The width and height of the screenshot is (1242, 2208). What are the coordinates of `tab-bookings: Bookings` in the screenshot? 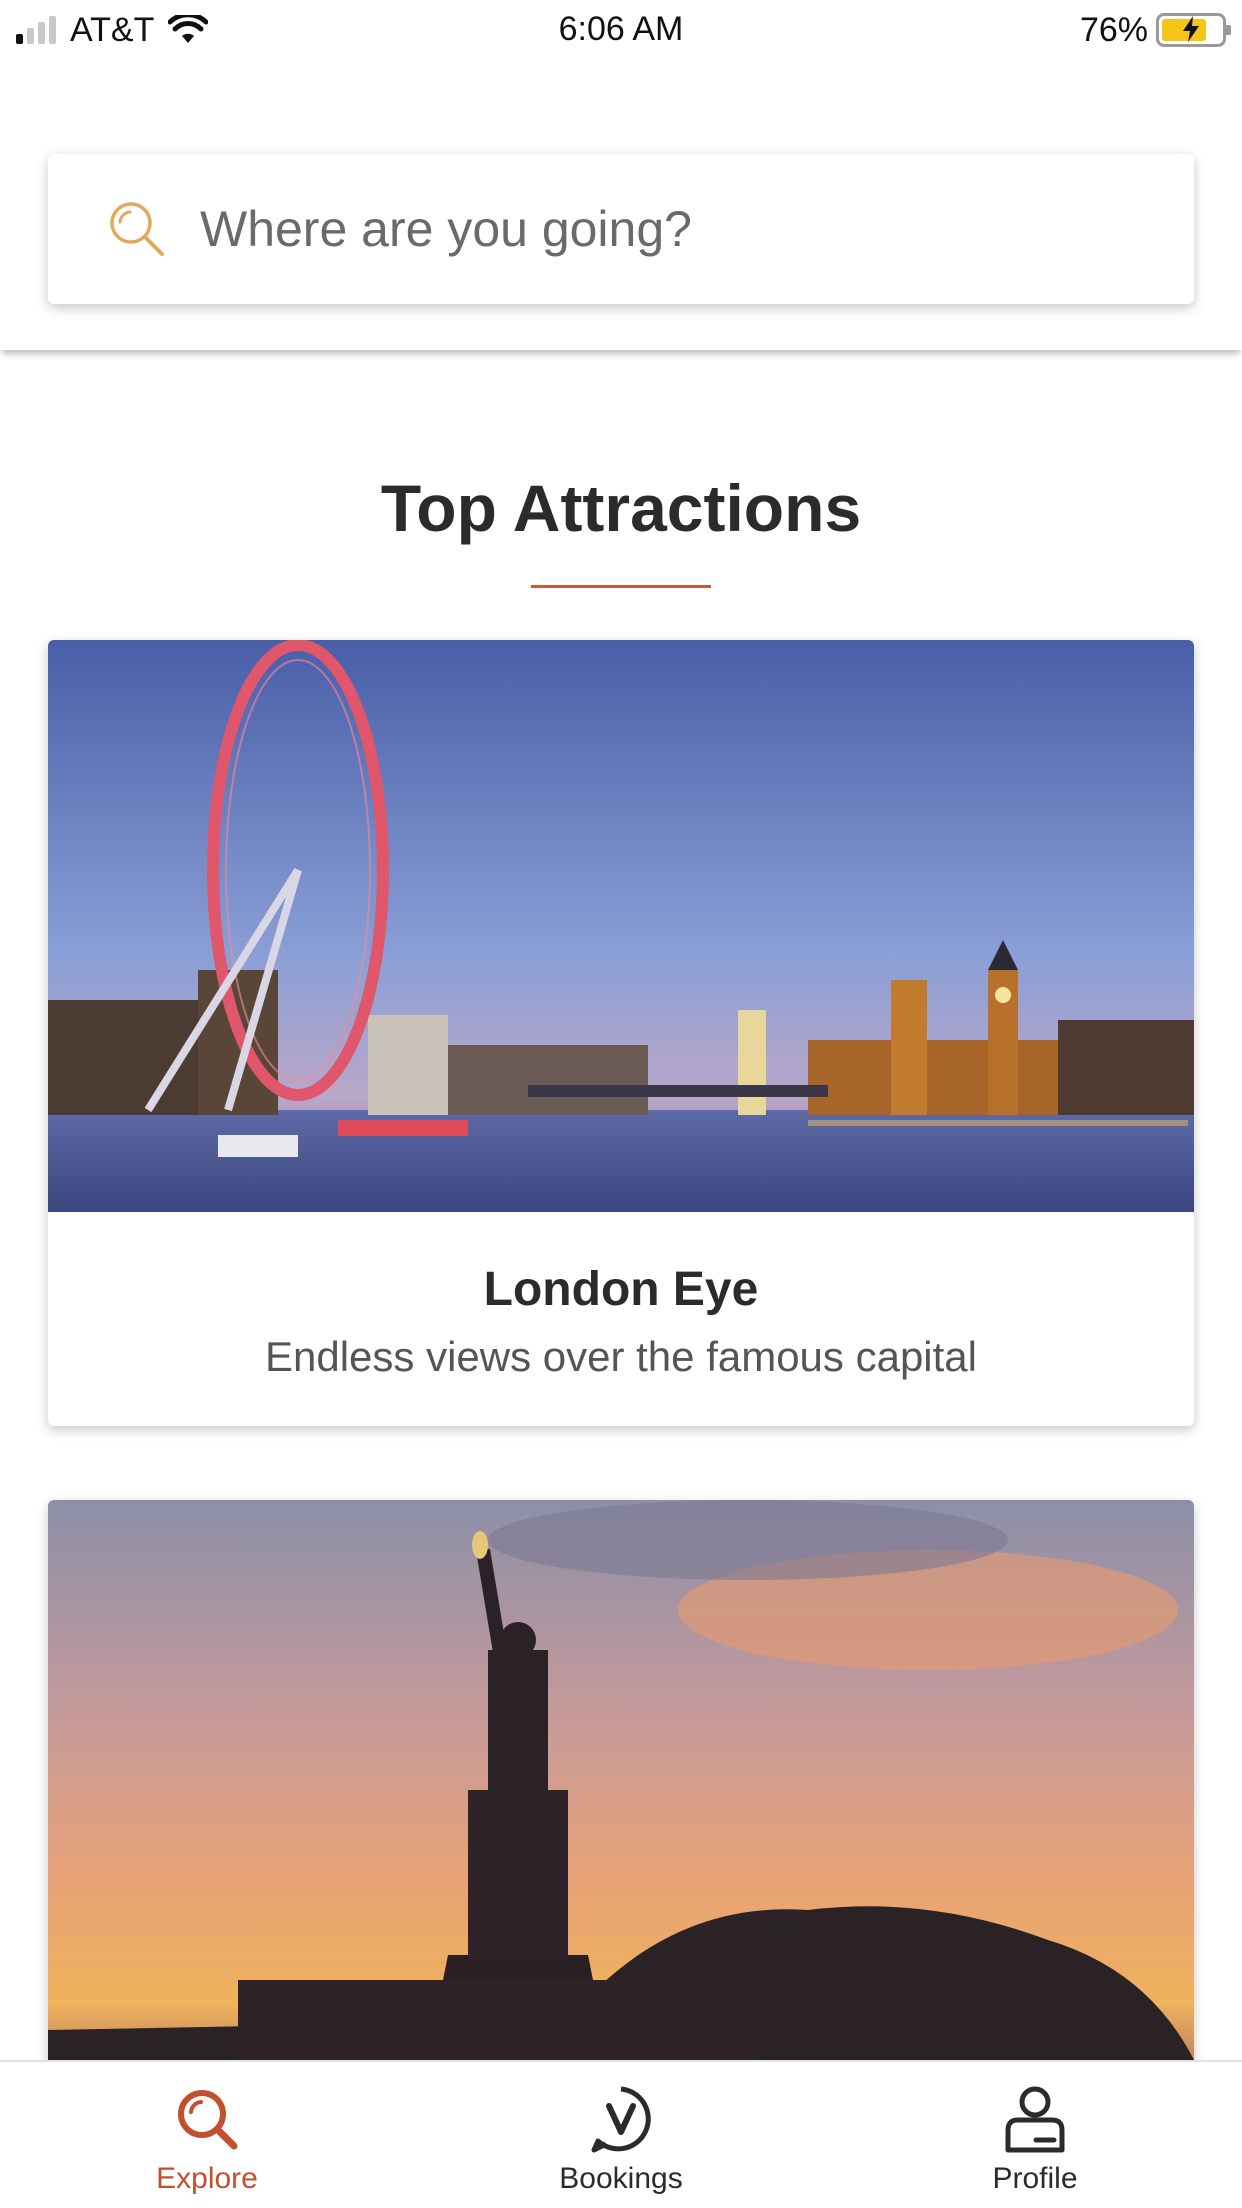 It's located at (621, 2135).